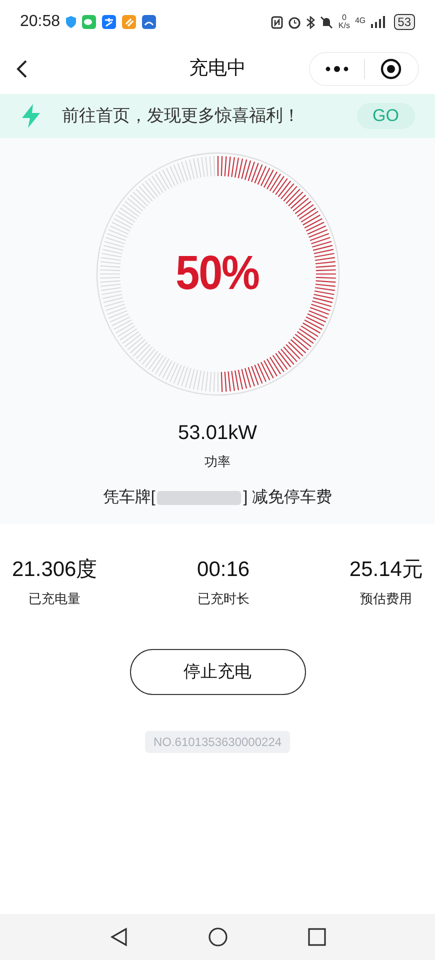  What do you see at coordinates (218, 937) in the screenshot?
I see `home-nav-icon` at bounding box center [218, 937].